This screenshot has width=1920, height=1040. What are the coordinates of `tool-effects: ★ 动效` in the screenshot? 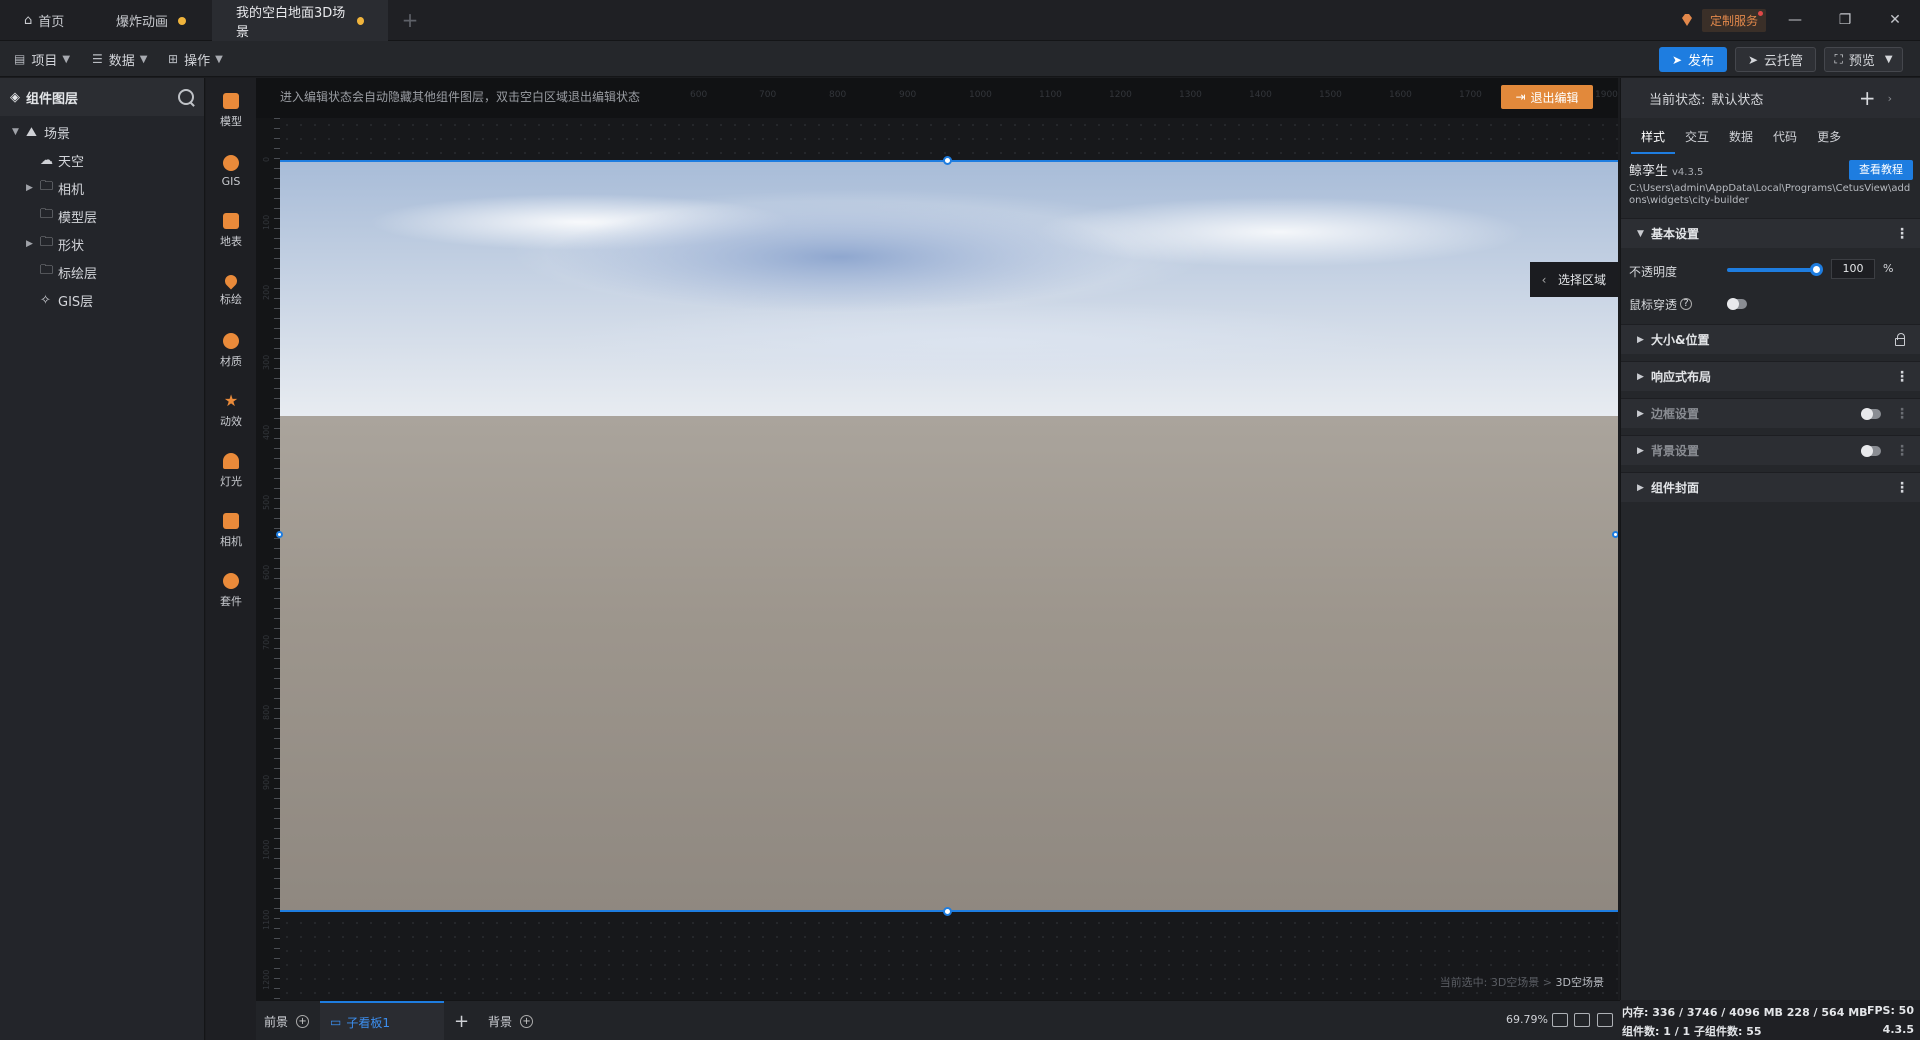 It's located at (231, 411).